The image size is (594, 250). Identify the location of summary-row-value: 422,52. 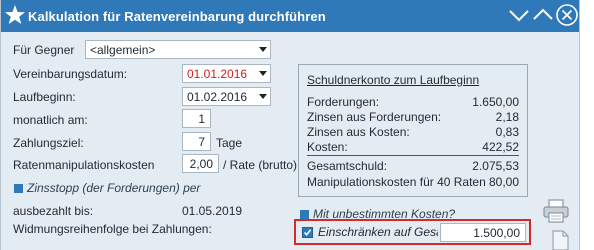
(500, 147).